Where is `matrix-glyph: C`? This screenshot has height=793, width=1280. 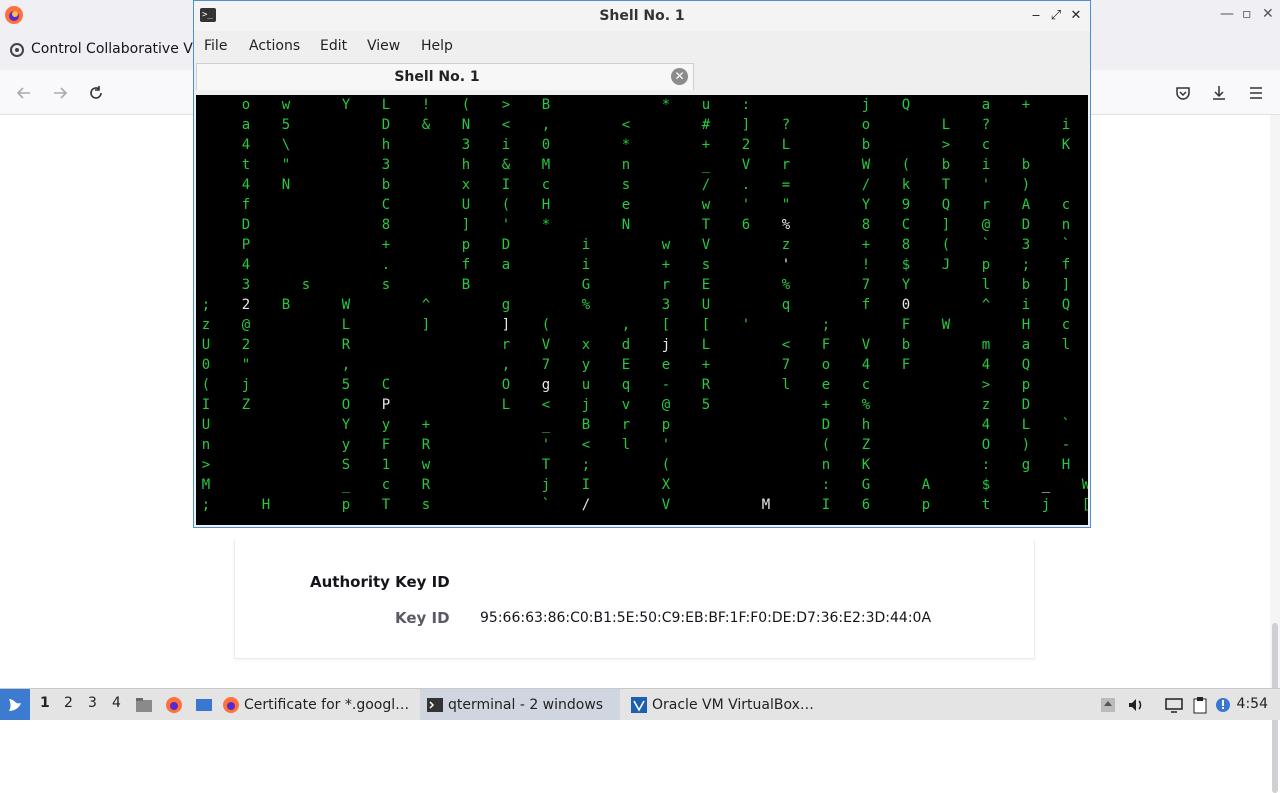
matrix-glyph: C is located at coordinates (386, 205).